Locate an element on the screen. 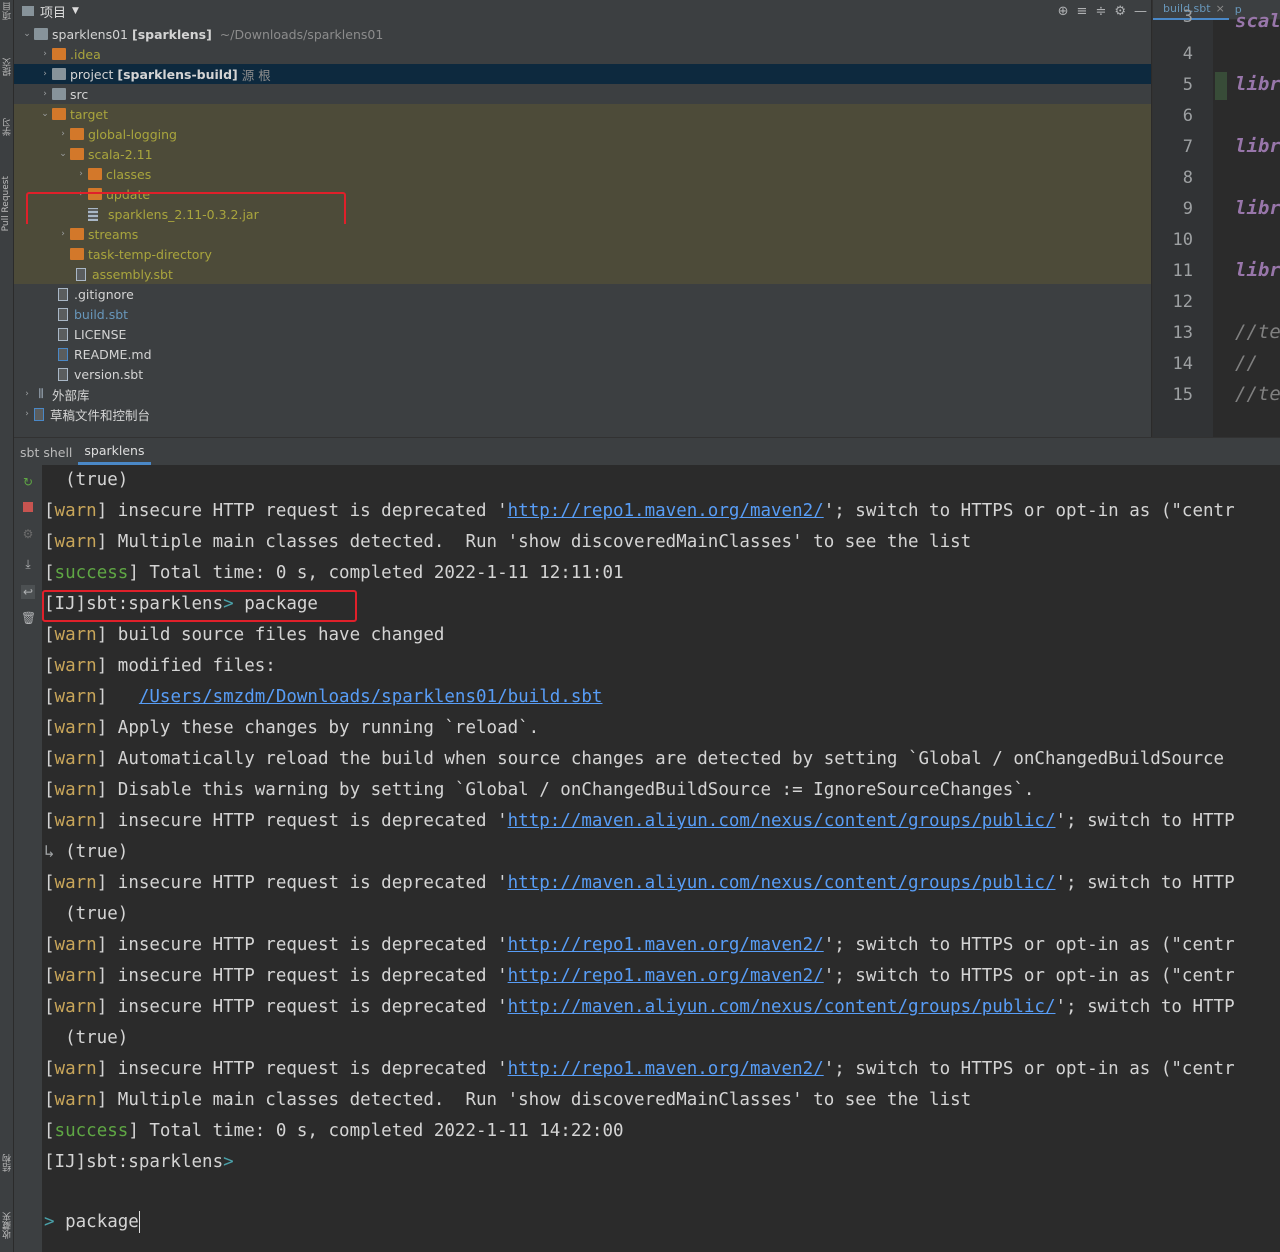 The image size is (1280, 1252). chevron-down-icon: ▼ is located at coordinates (75, 11).